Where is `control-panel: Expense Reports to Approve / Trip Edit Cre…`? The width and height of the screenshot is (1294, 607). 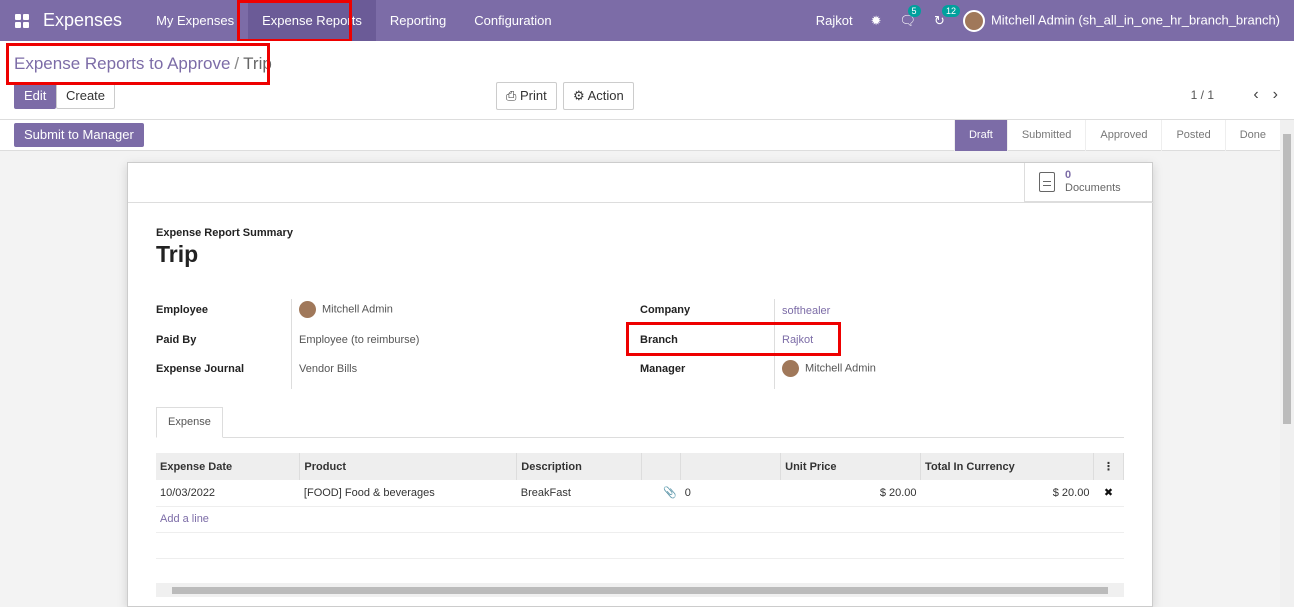
control-panel: Expense Reports to Approve / Trip Edit Cre… is located at coordinates (647, 80).